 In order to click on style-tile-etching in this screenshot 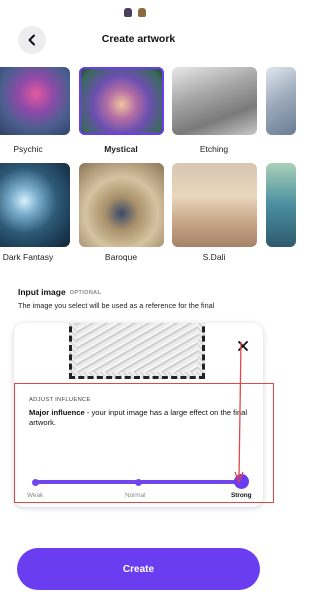, I will do `click(214, 101)`.